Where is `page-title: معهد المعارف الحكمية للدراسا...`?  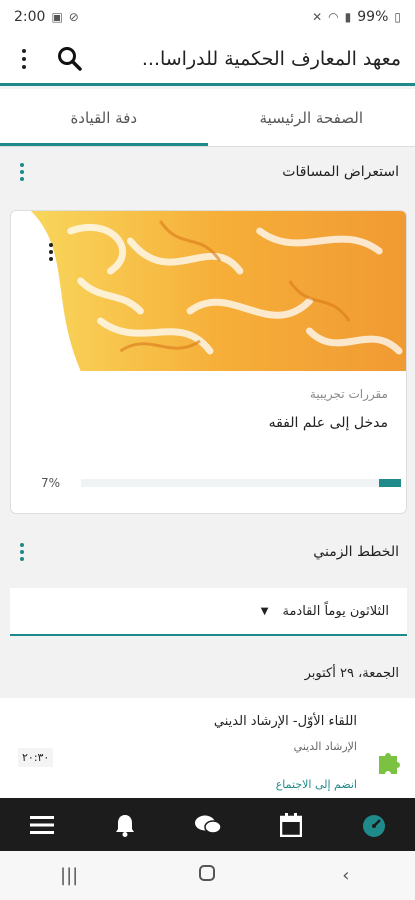 page-title: معهد المعارف الحكمية للدراسا... is located at coordinates (271, 58).